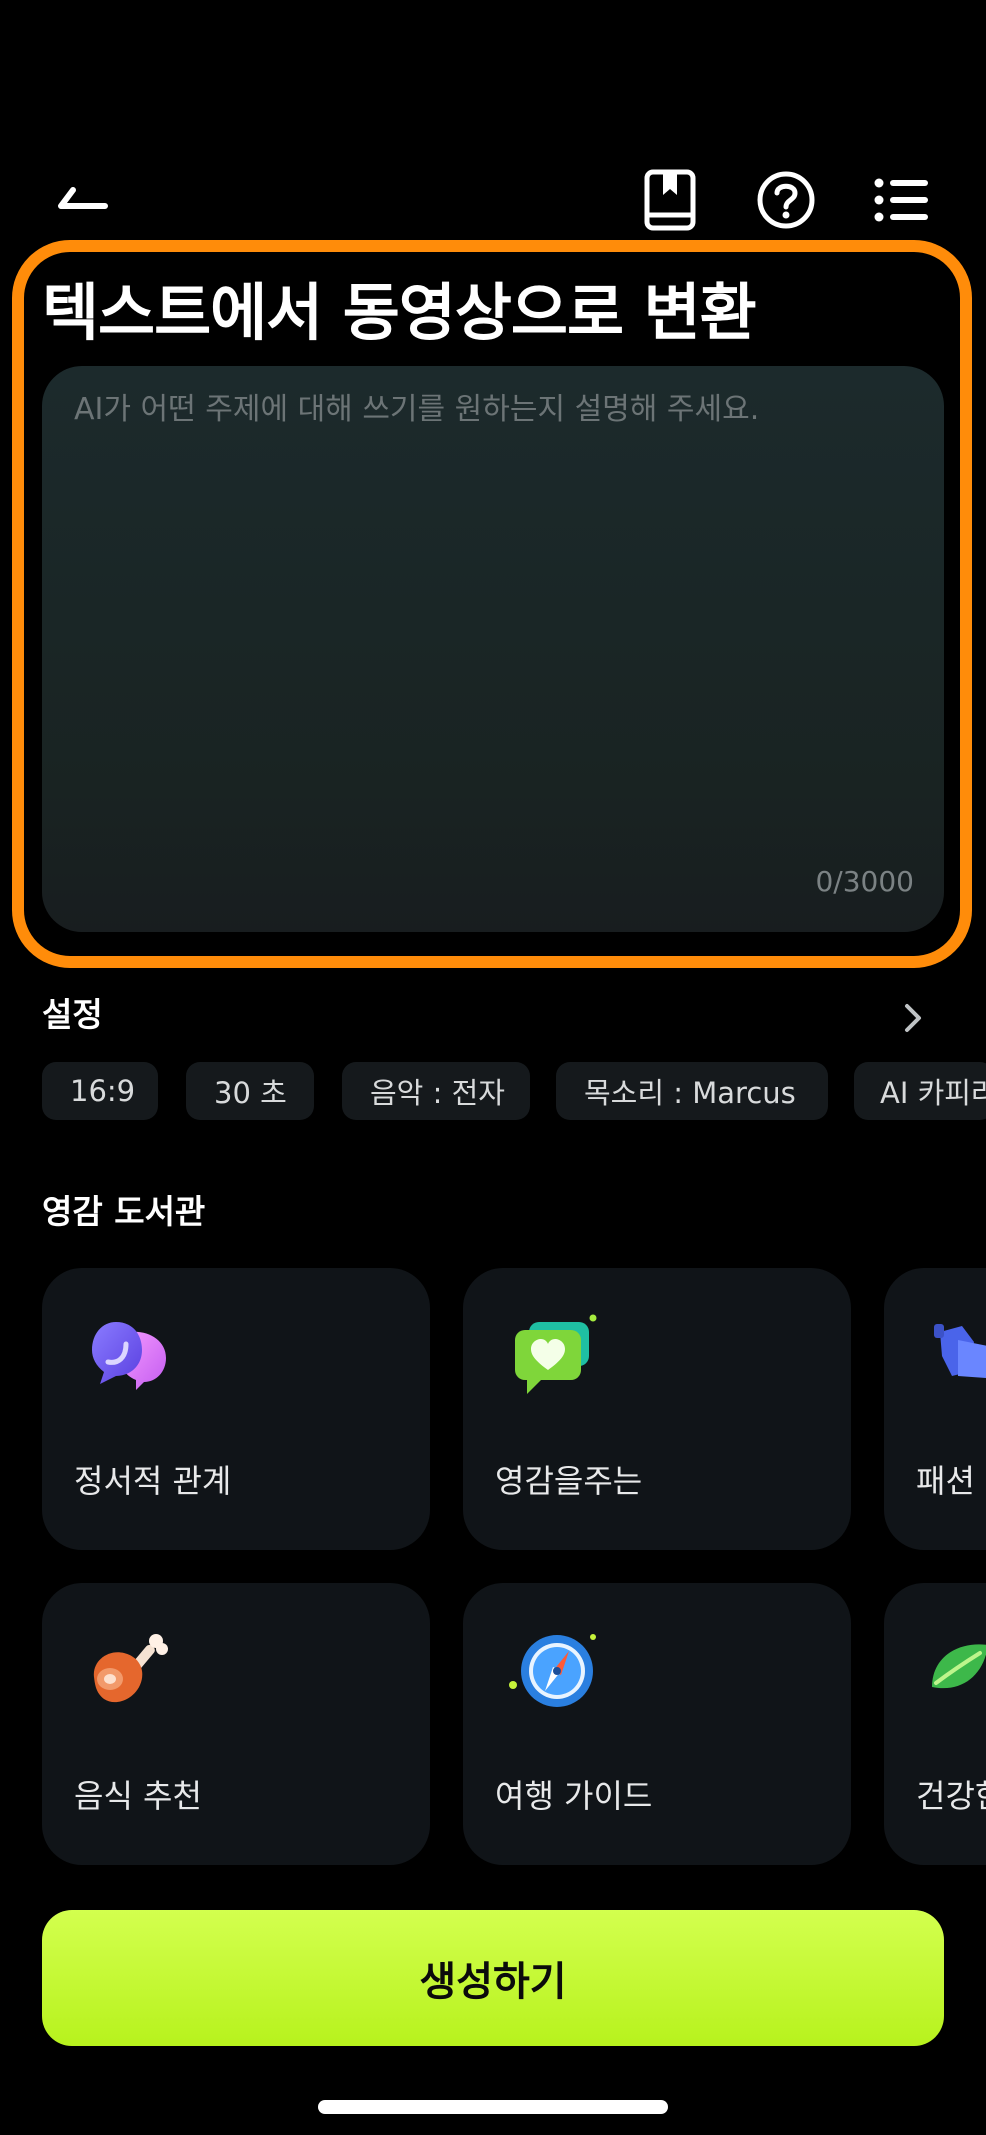  I want to click on chip-voice: 목소리 : Marcus, so click(692, 1091).